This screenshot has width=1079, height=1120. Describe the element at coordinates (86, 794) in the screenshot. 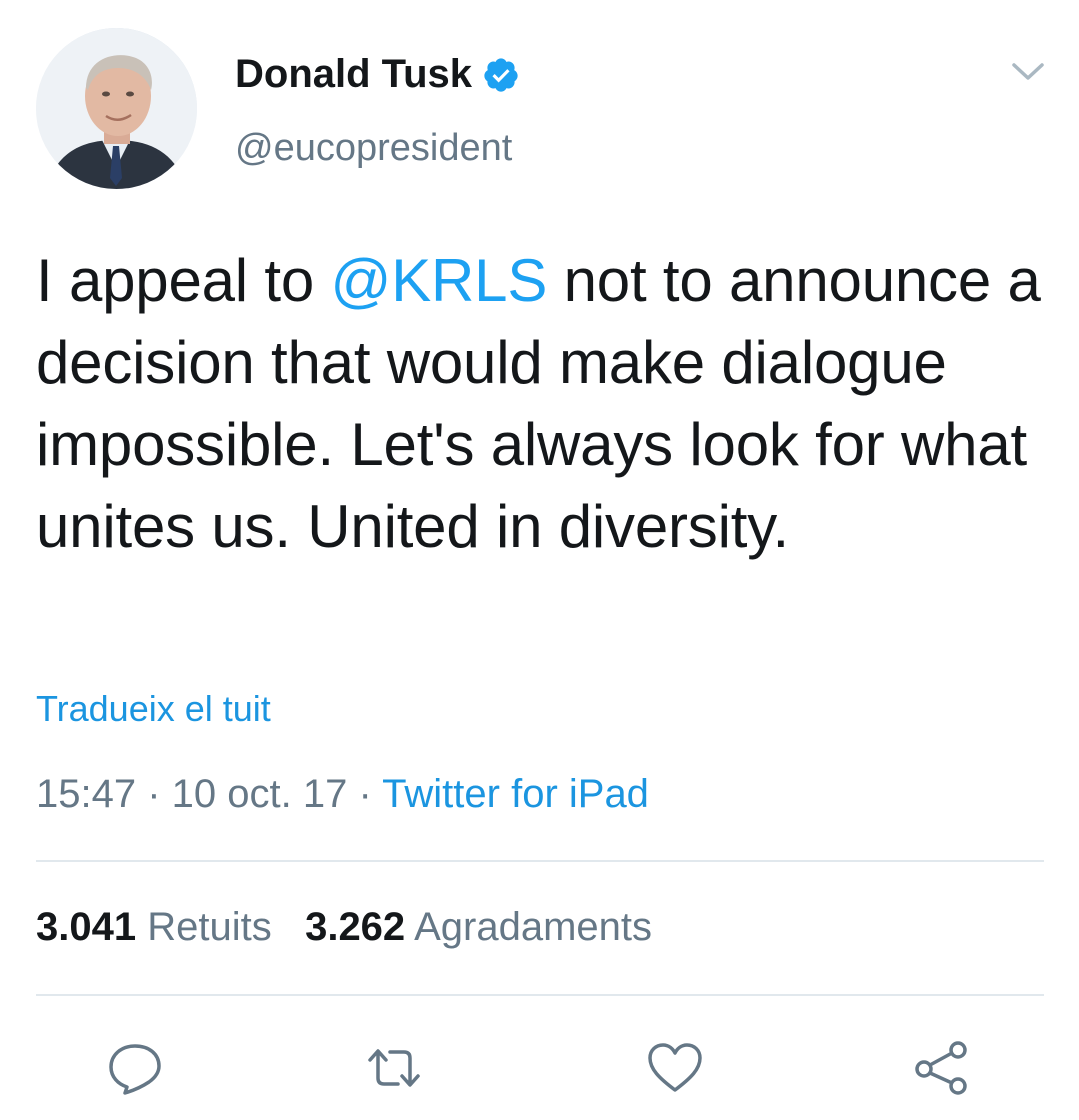

I see `tweet-time: 15:47` at that location.